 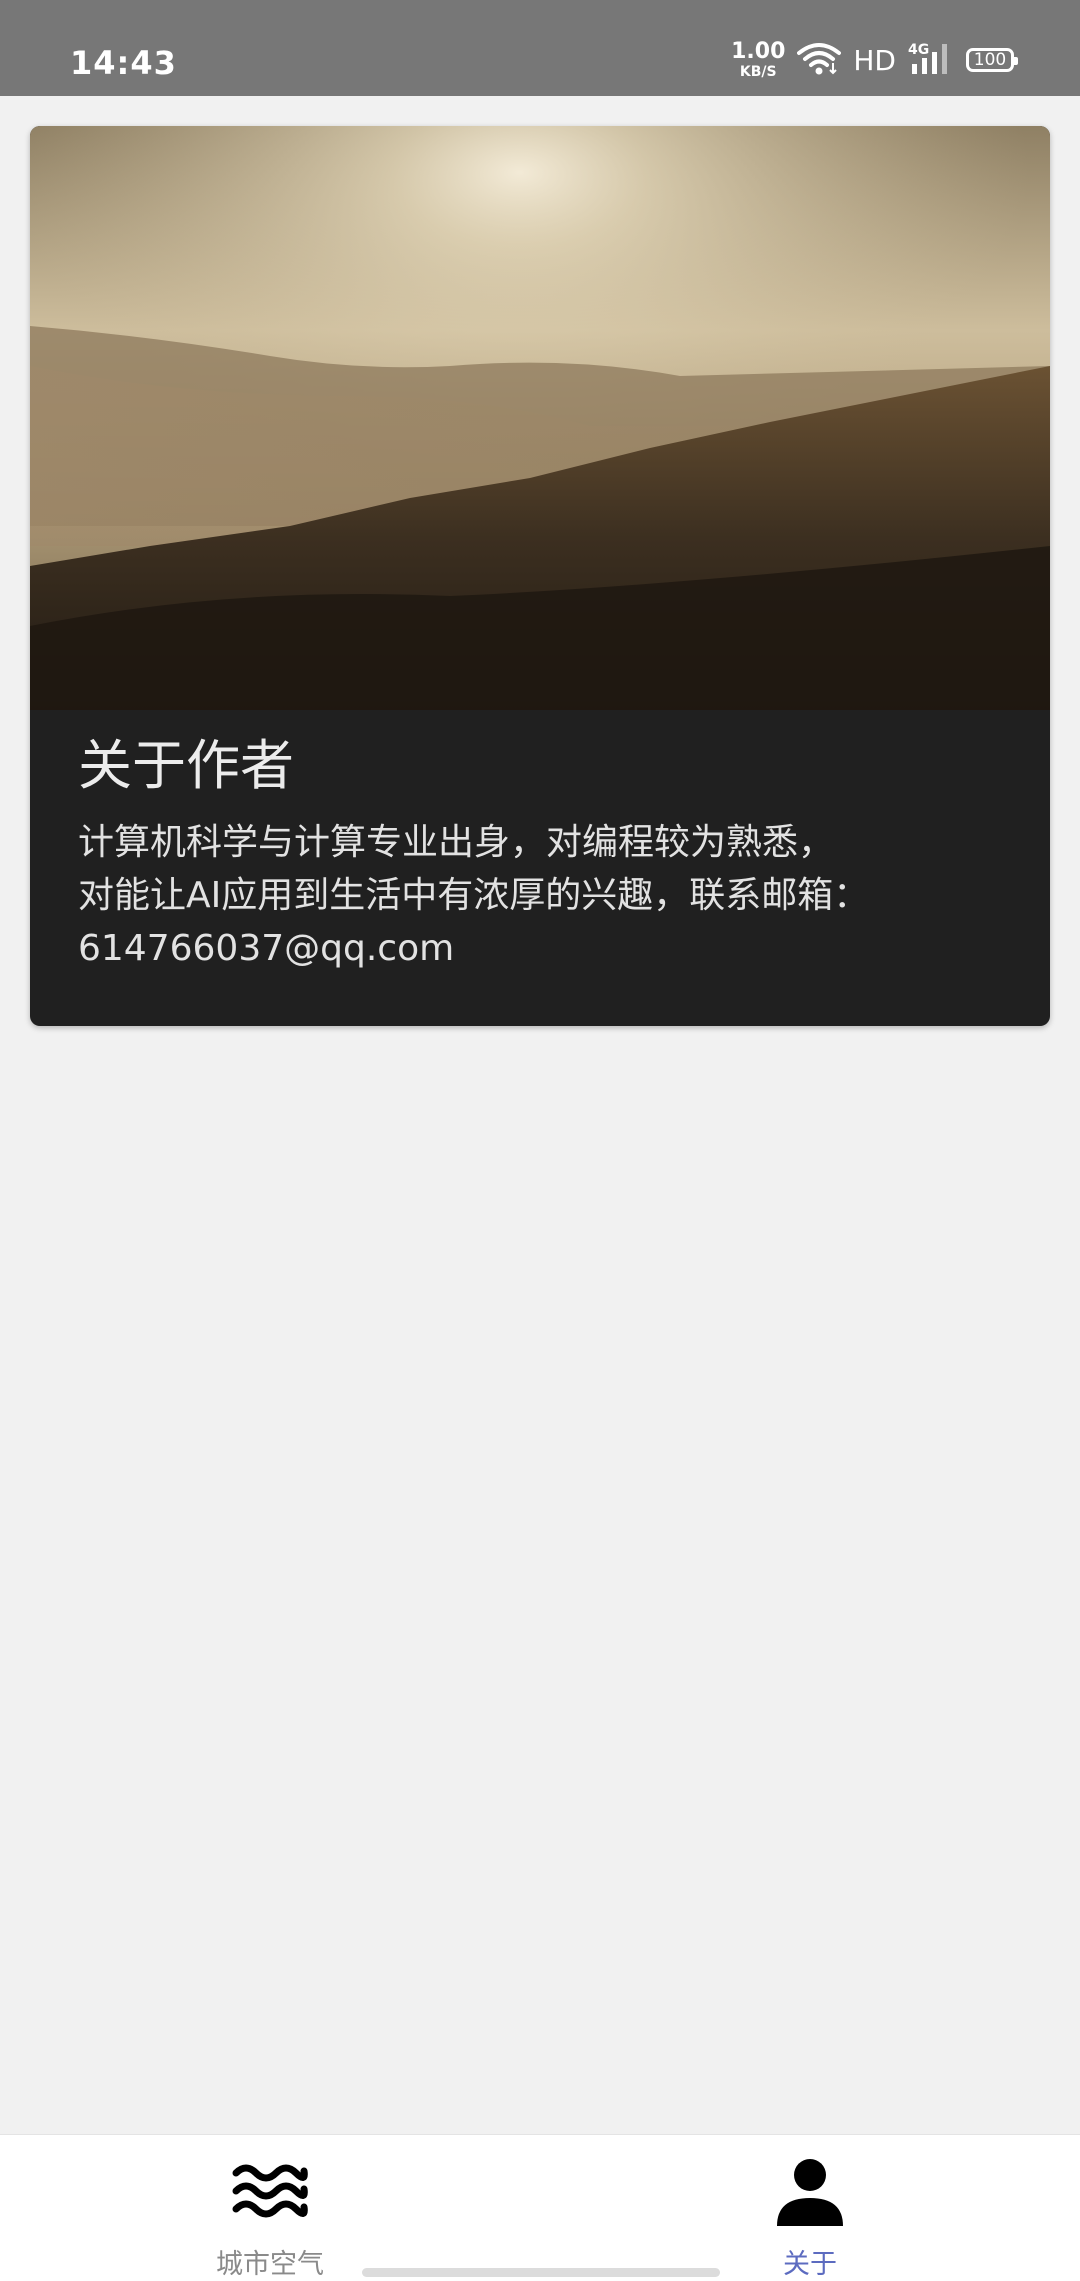 What do you see at coordinates (186, 765) in the screenshot?
I see `about-title: 关于作者` at bounding box center [186, 765].